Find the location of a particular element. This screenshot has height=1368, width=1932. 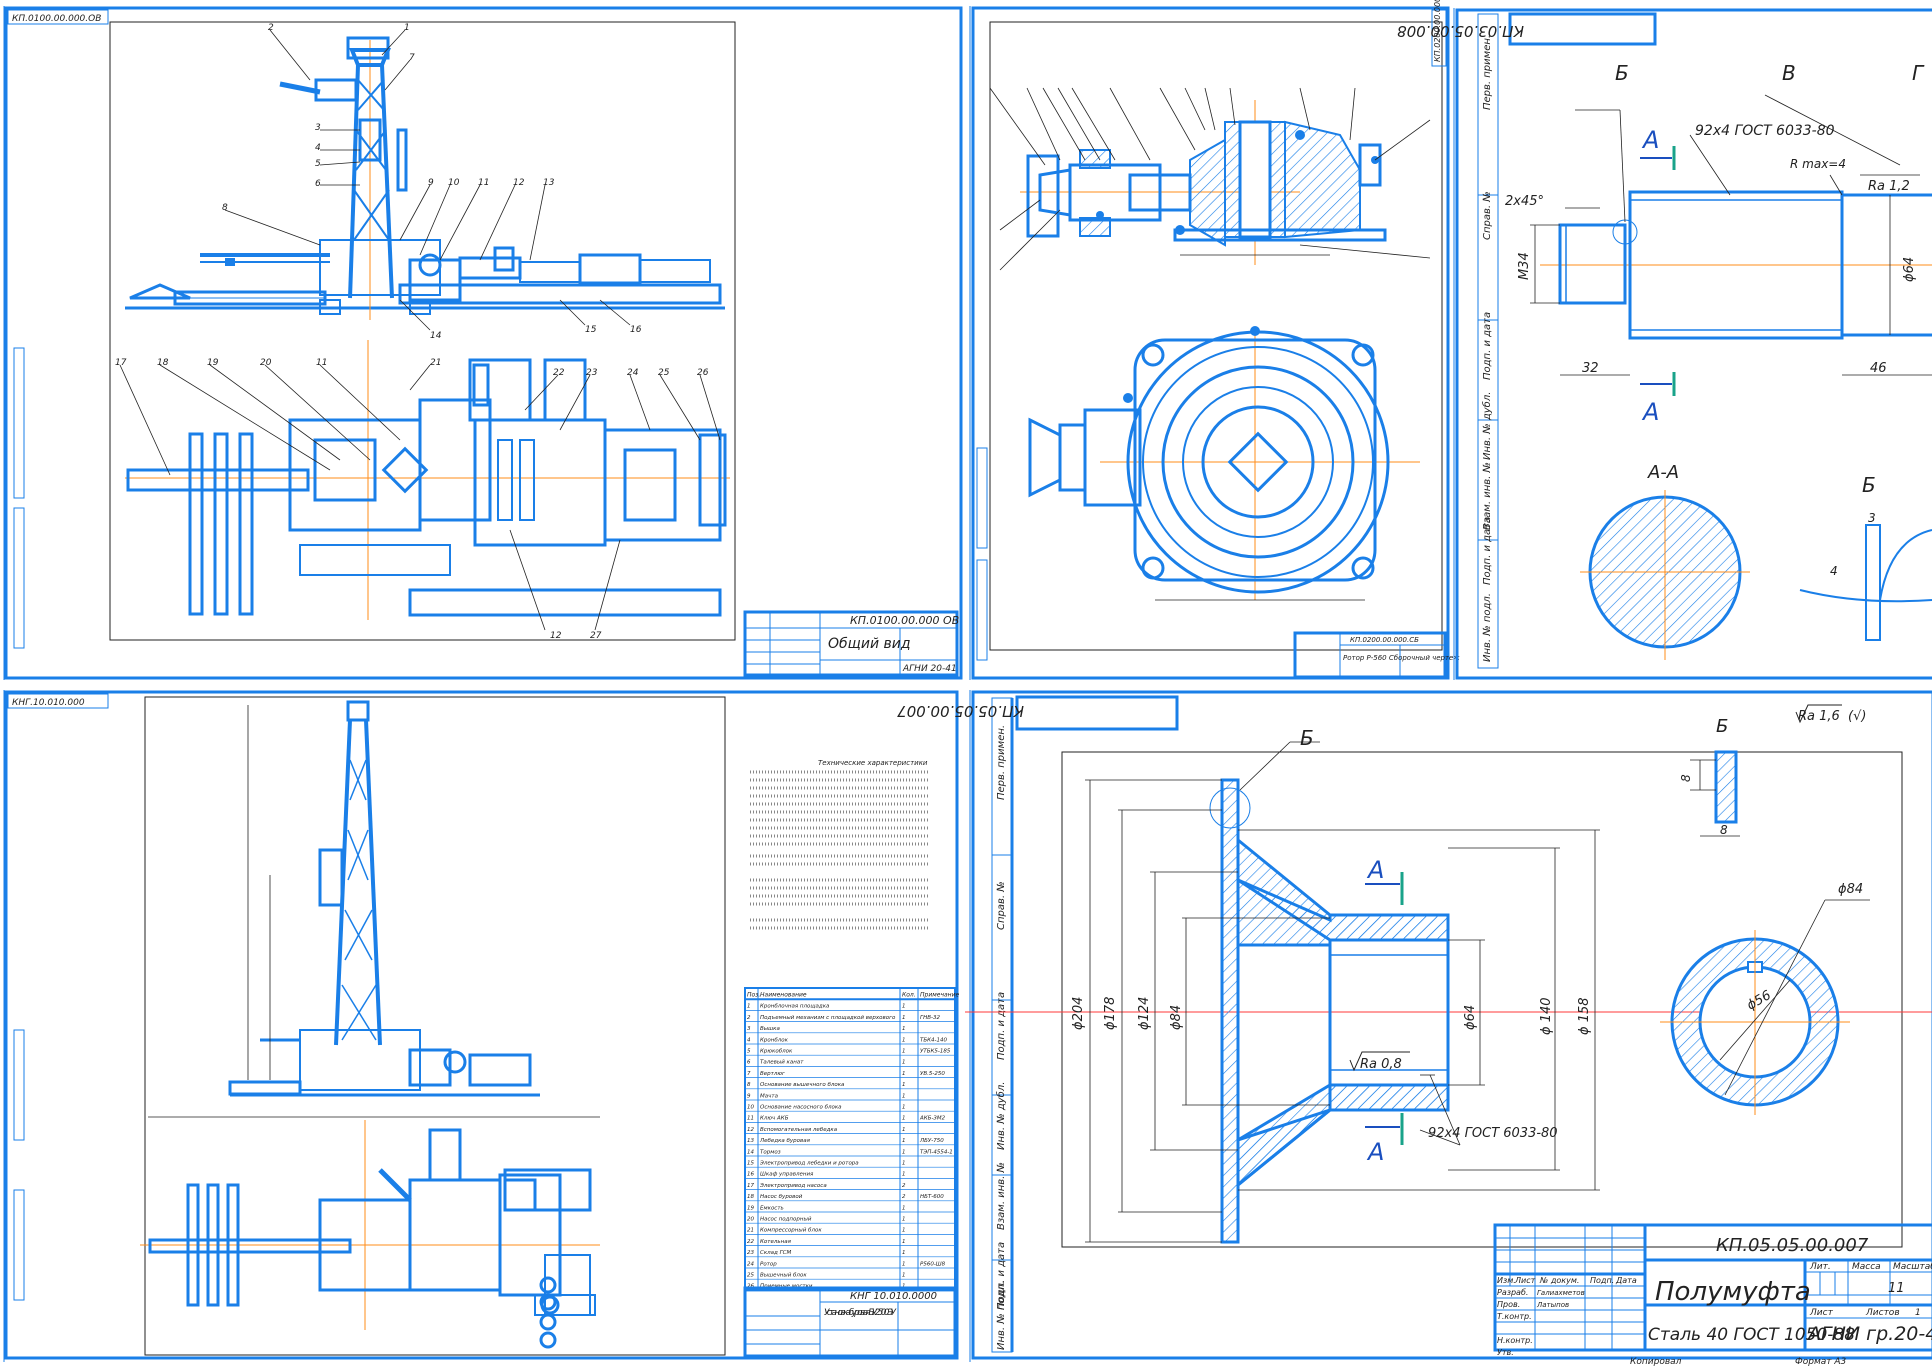

svg-text: 12 is located at coordinates (519, 183).